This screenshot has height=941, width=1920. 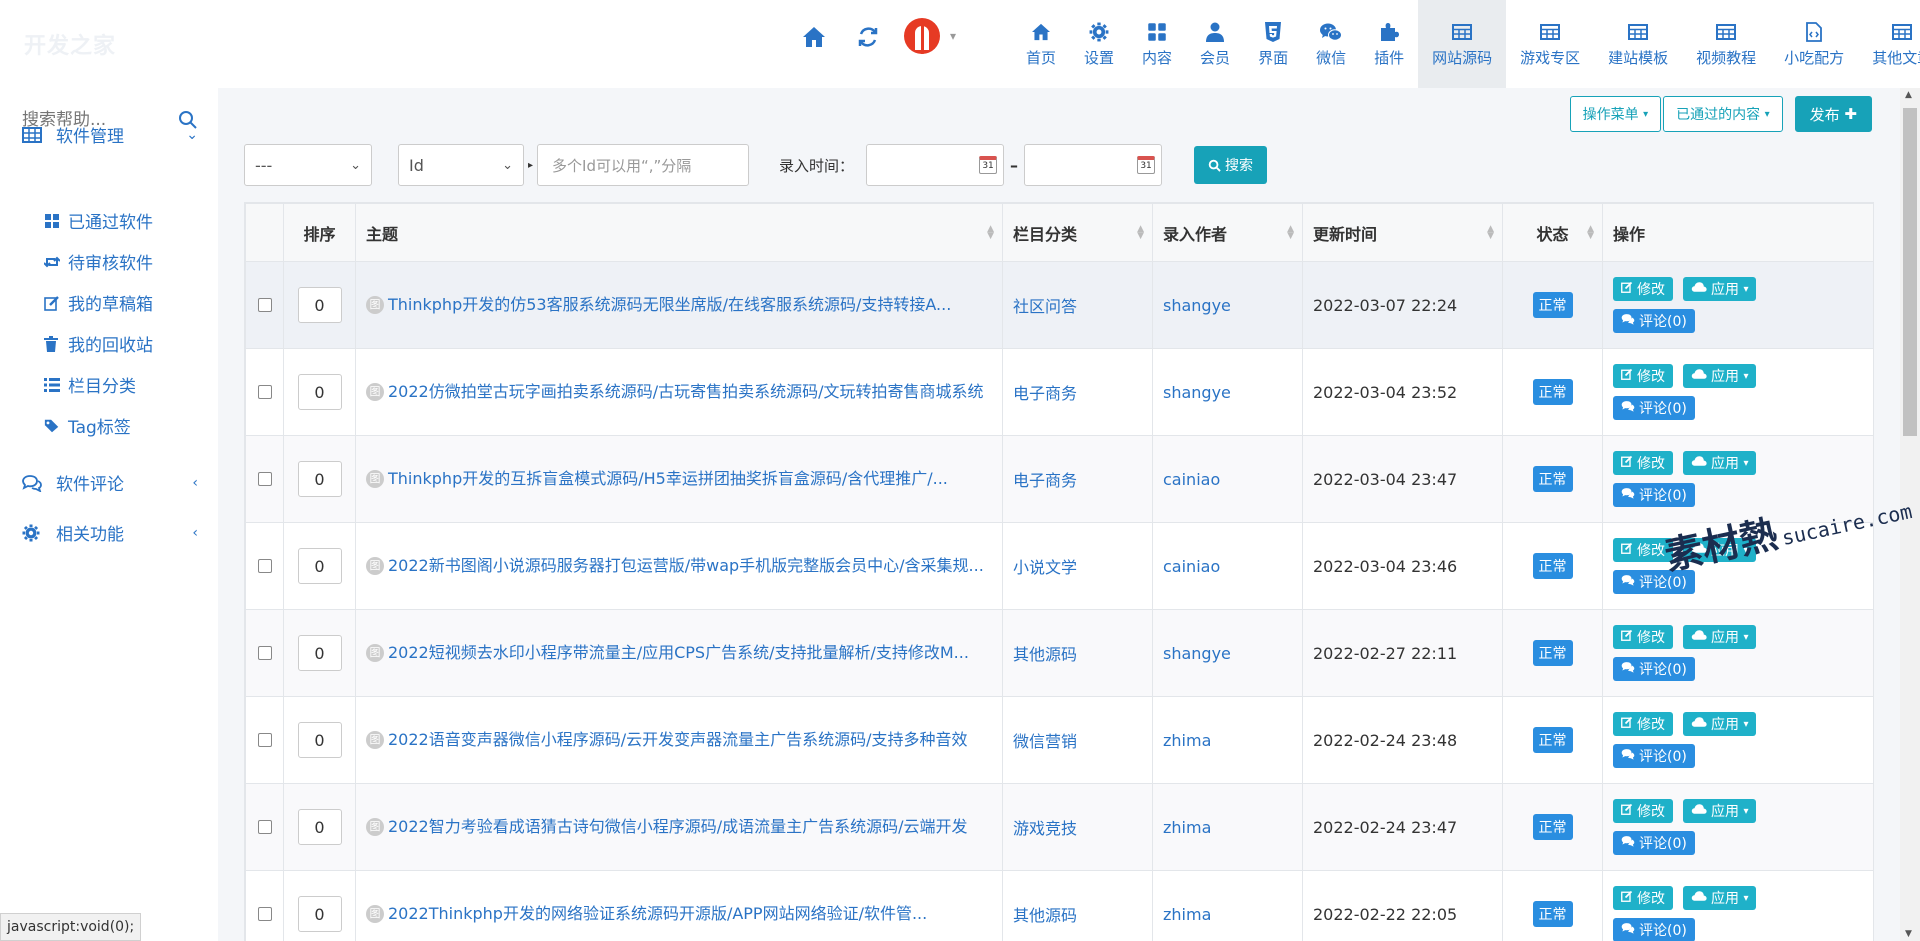 I want to click on date-end-input: 31, so click(x=1093, y=165).